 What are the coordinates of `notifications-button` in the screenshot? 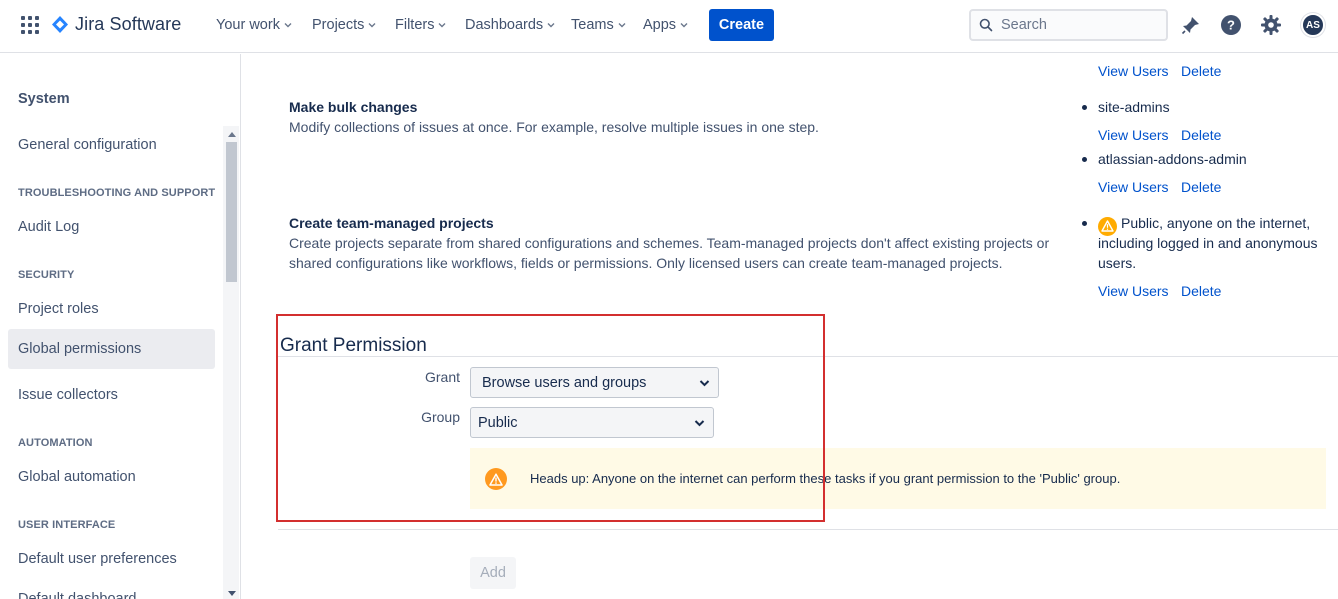 It's located at (1191, 25).